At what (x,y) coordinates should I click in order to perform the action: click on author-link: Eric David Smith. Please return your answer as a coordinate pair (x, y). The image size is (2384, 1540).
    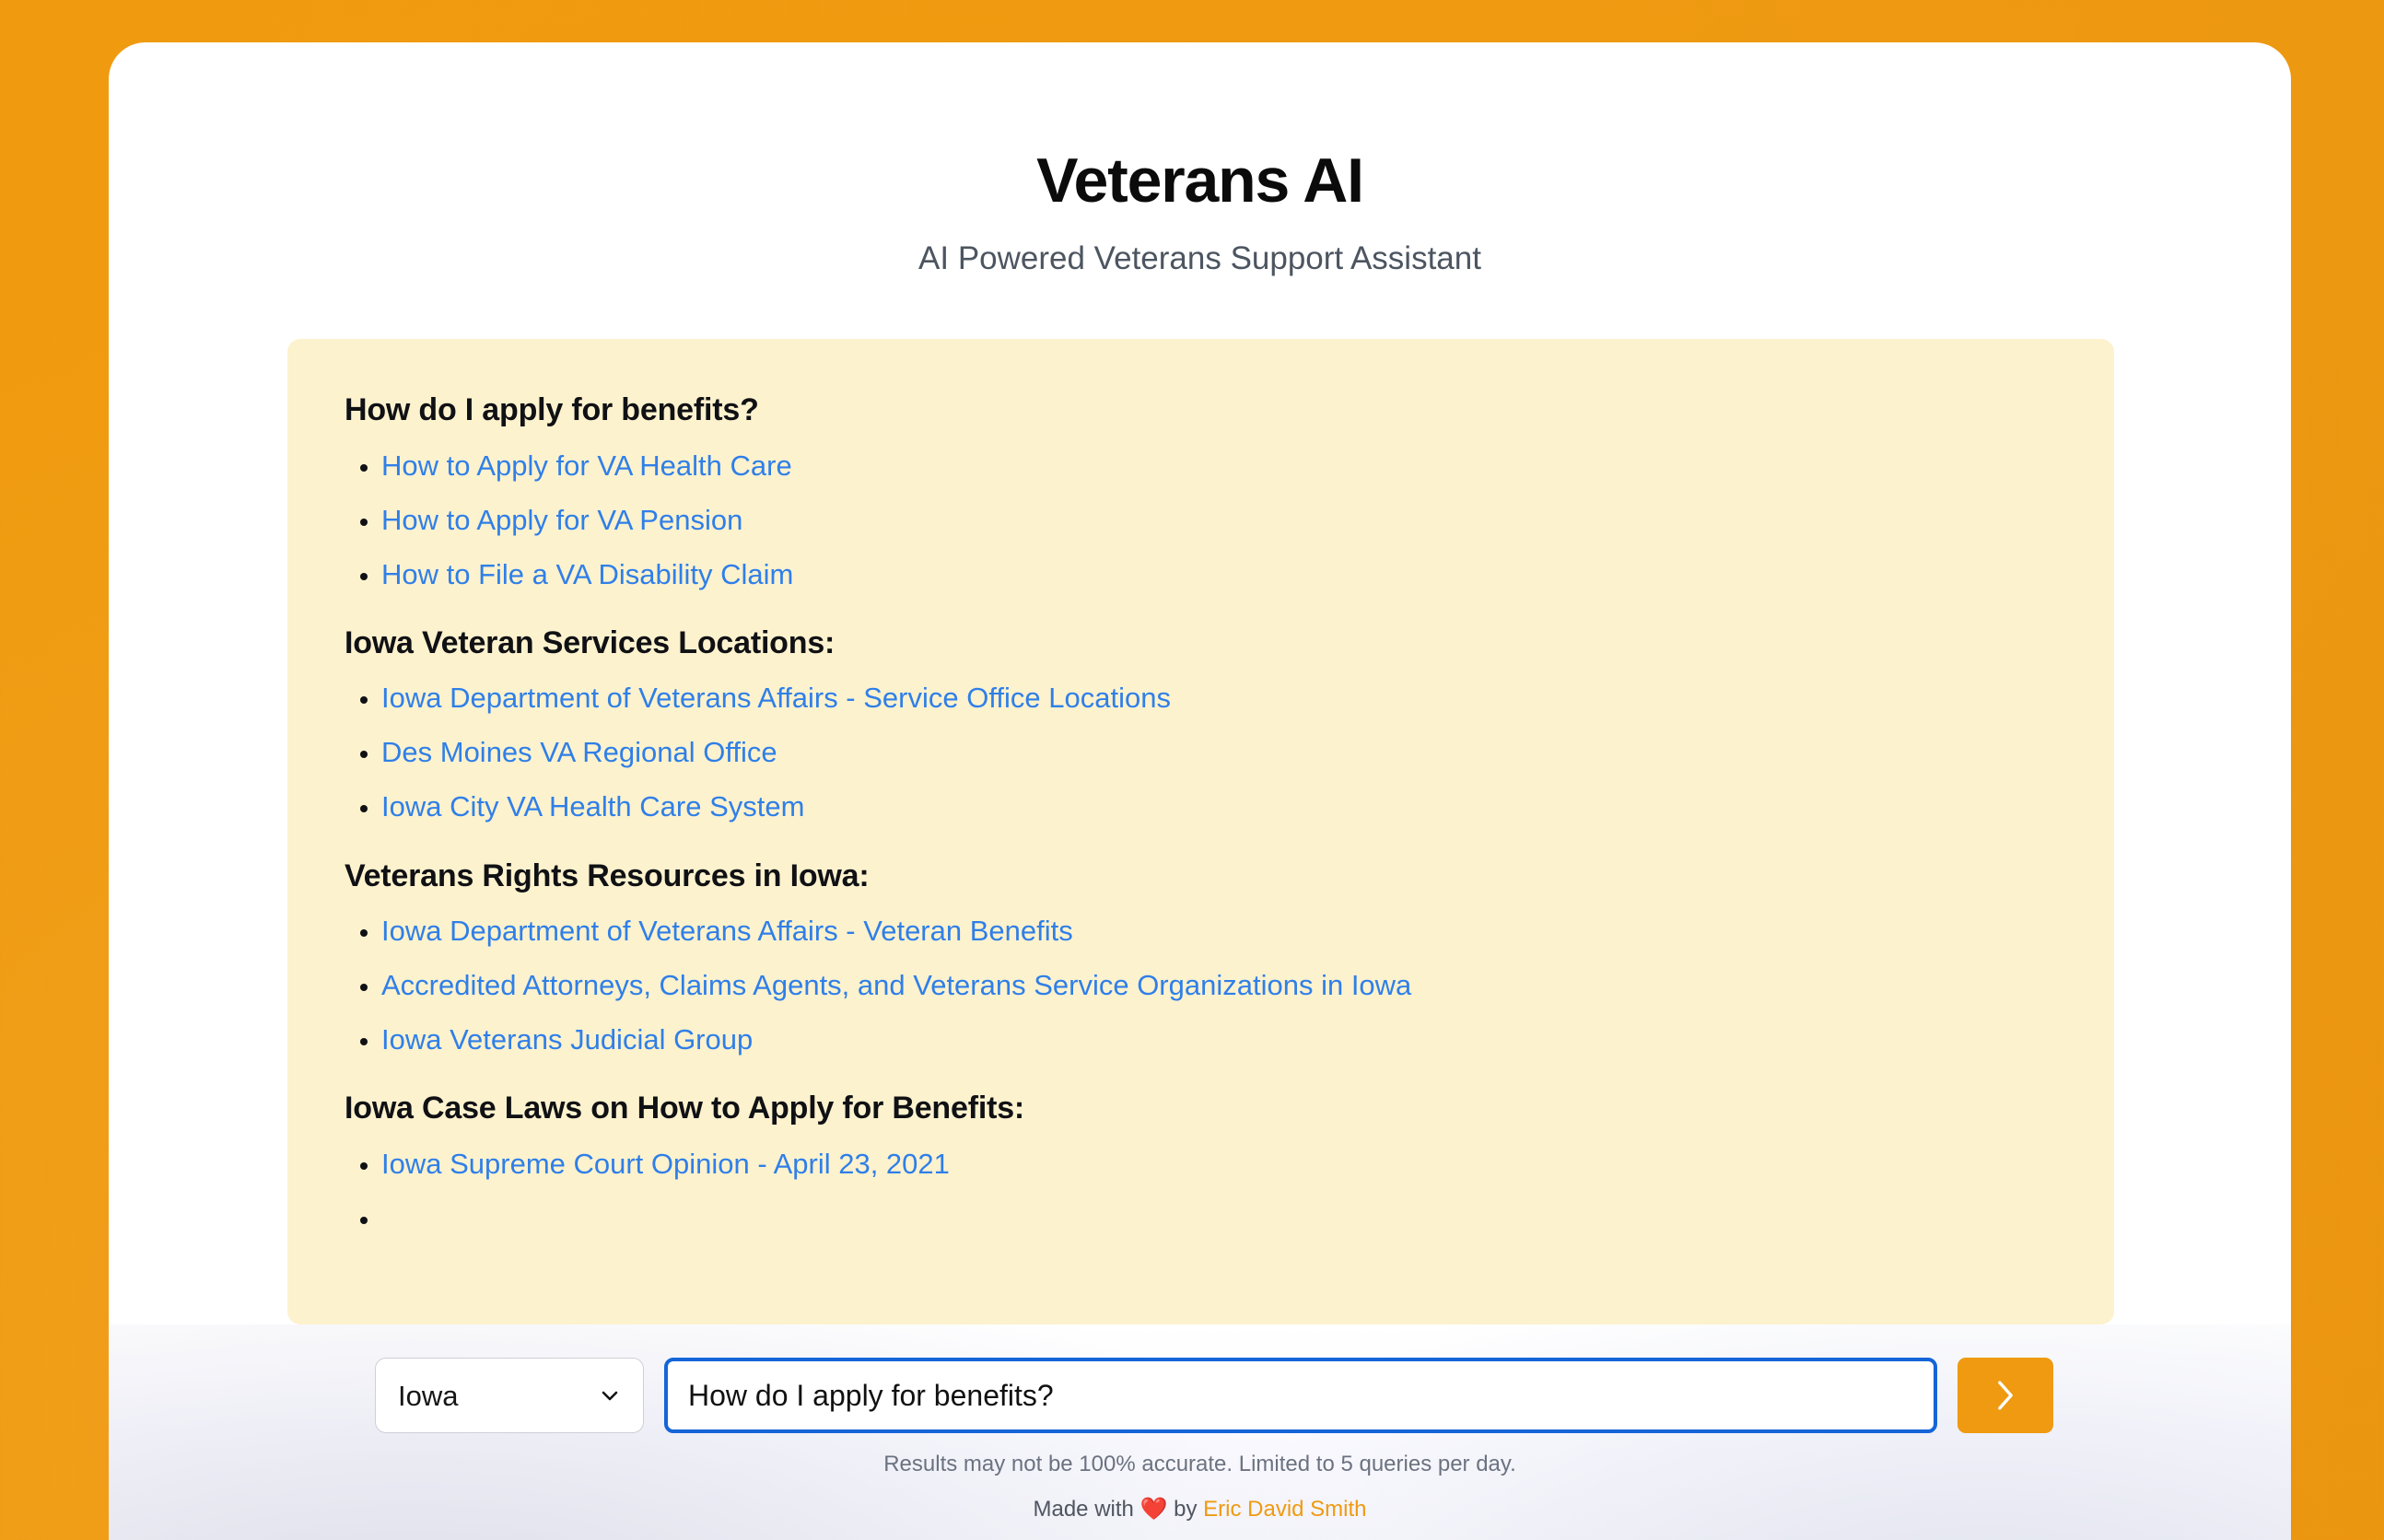
    Looking at the image, I should click on (1284, 1509).